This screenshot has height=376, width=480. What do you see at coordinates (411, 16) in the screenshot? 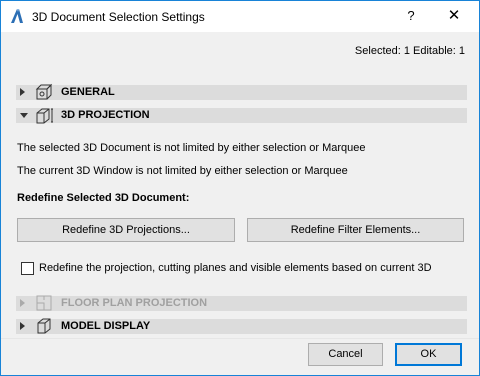
I see `help-button: ?` at bounding box center [411, 16].